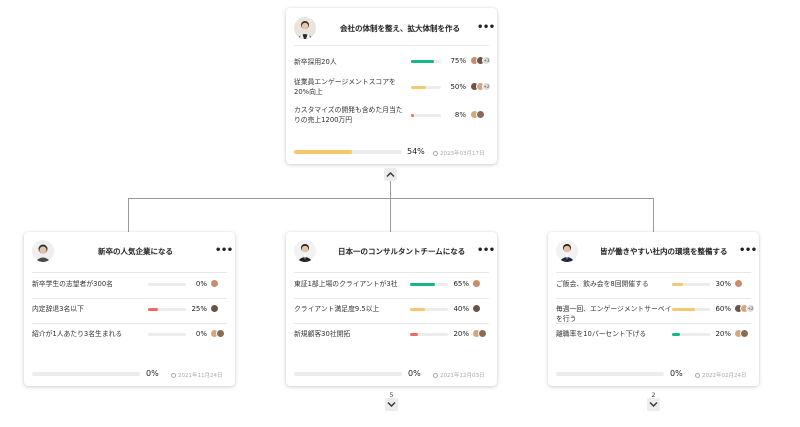  Describe the element at coordinates (460, 115) in the screenshot. I see `key-result-percent: 8%` at that location.